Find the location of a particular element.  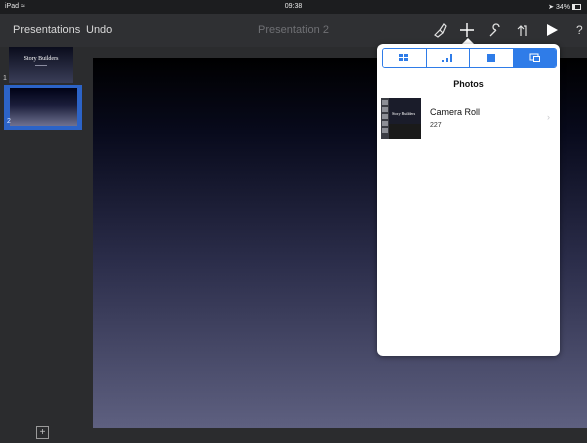

media-tab is located at coordinates (534, 58).